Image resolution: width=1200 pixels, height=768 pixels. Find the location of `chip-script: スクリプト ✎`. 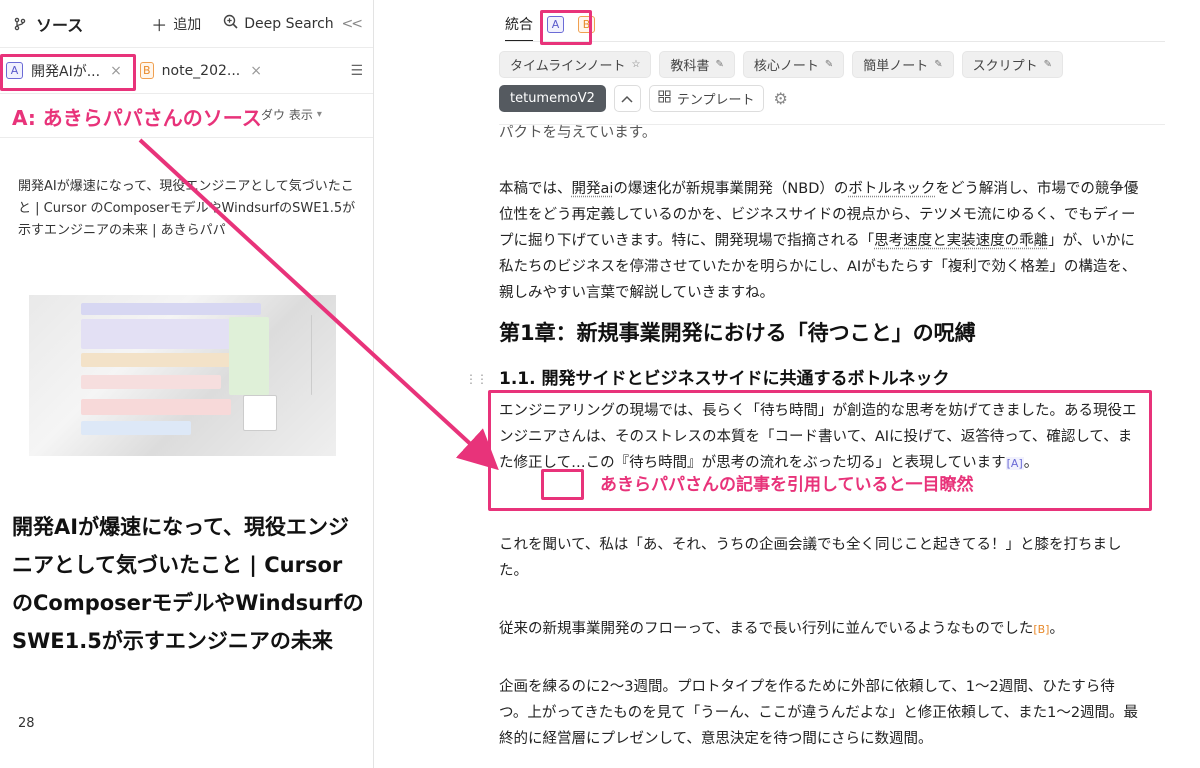

chip-script: スクリプト ✎ is located at coordinates (1012, 64).